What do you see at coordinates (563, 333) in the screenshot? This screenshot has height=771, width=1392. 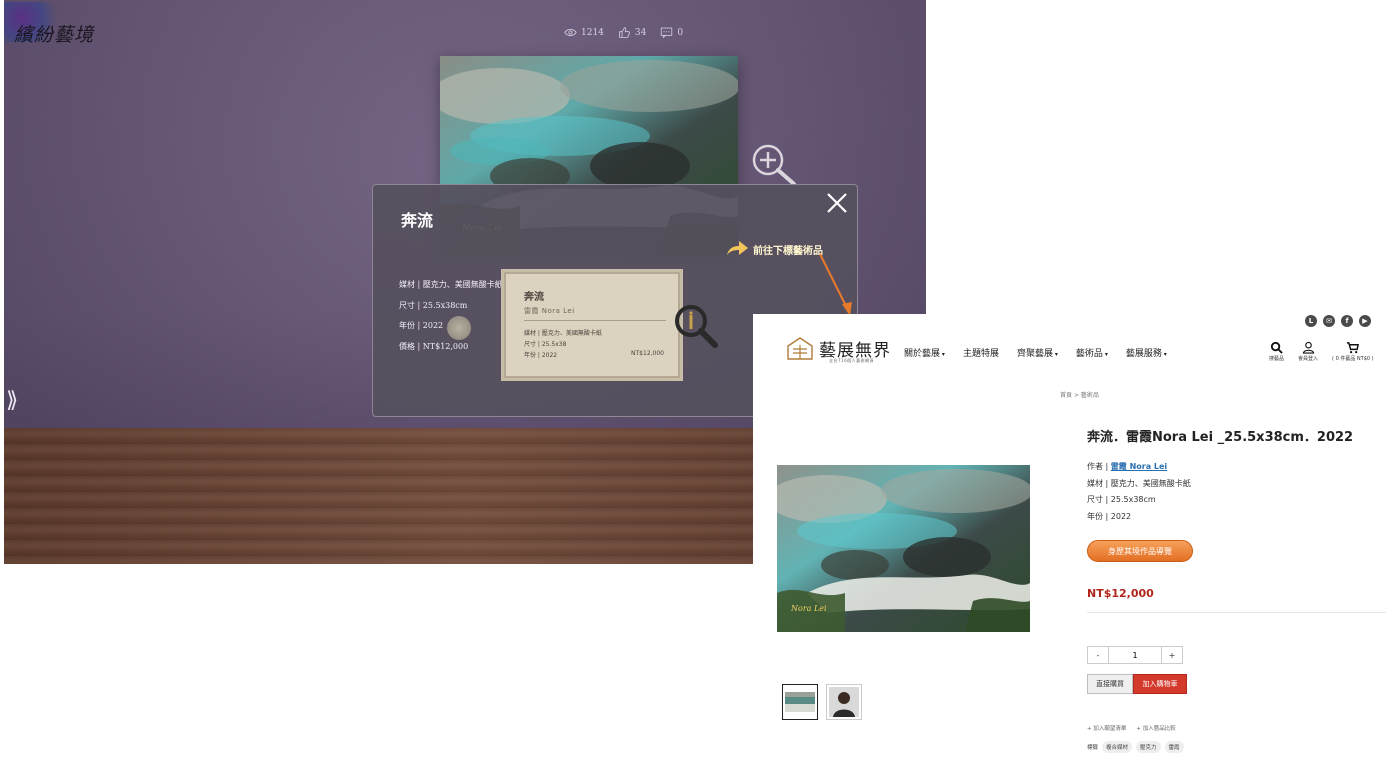 I see `label-card-medium: 媒材 | 壓克力、美國無酸卡紙` at bounding box center [563, 333].